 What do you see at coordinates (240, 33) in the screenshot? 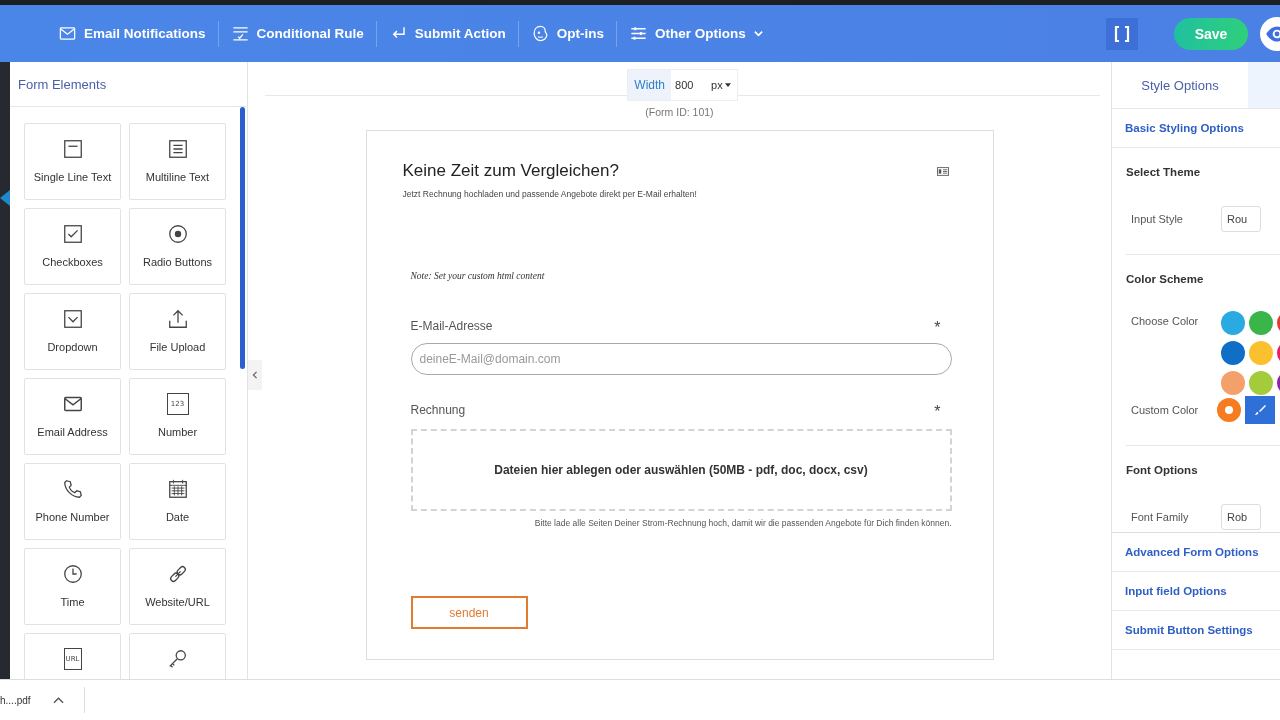
I see `checklist-icon` at bounding box center [240, 33].